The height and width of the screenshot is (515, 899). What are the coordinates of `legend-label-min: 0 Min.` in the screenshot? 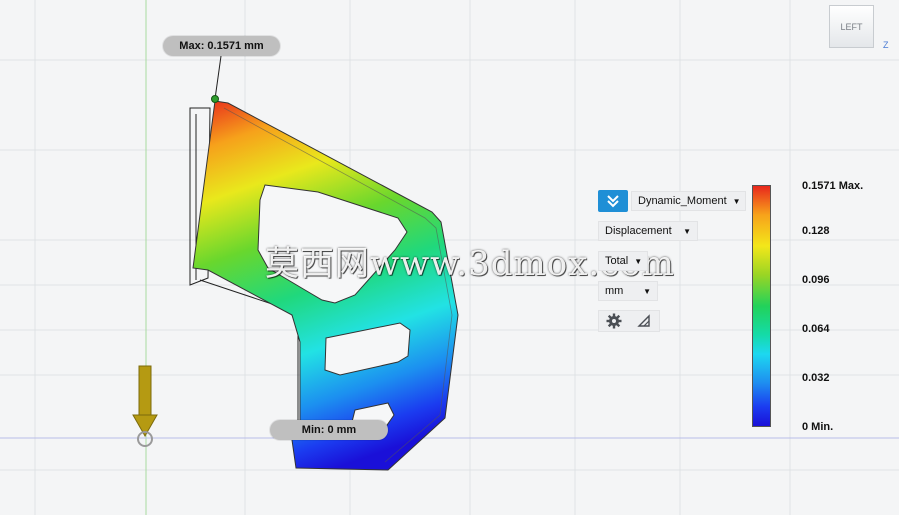 It's located at (818, 427).